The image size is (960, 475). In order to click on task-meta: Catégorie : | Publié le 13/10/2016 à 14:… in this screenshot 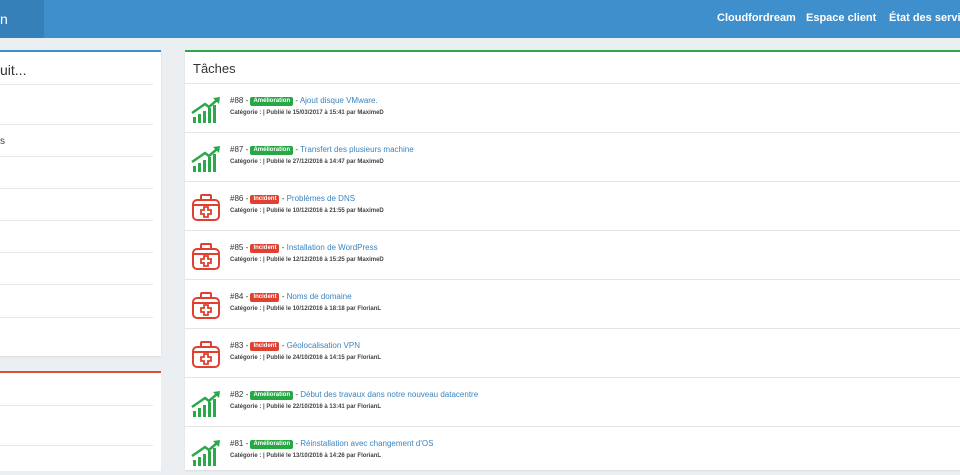, I will do `click(306, 456)`.